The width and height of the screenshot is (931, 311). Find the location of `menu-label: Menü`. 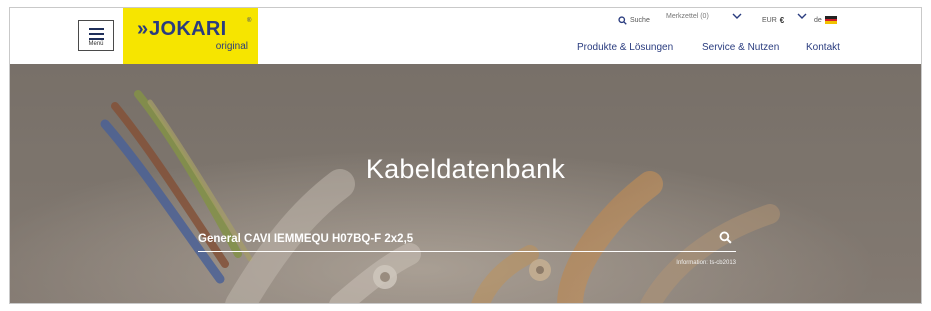

menu-label: Menü is located at coordinates (96, 44).